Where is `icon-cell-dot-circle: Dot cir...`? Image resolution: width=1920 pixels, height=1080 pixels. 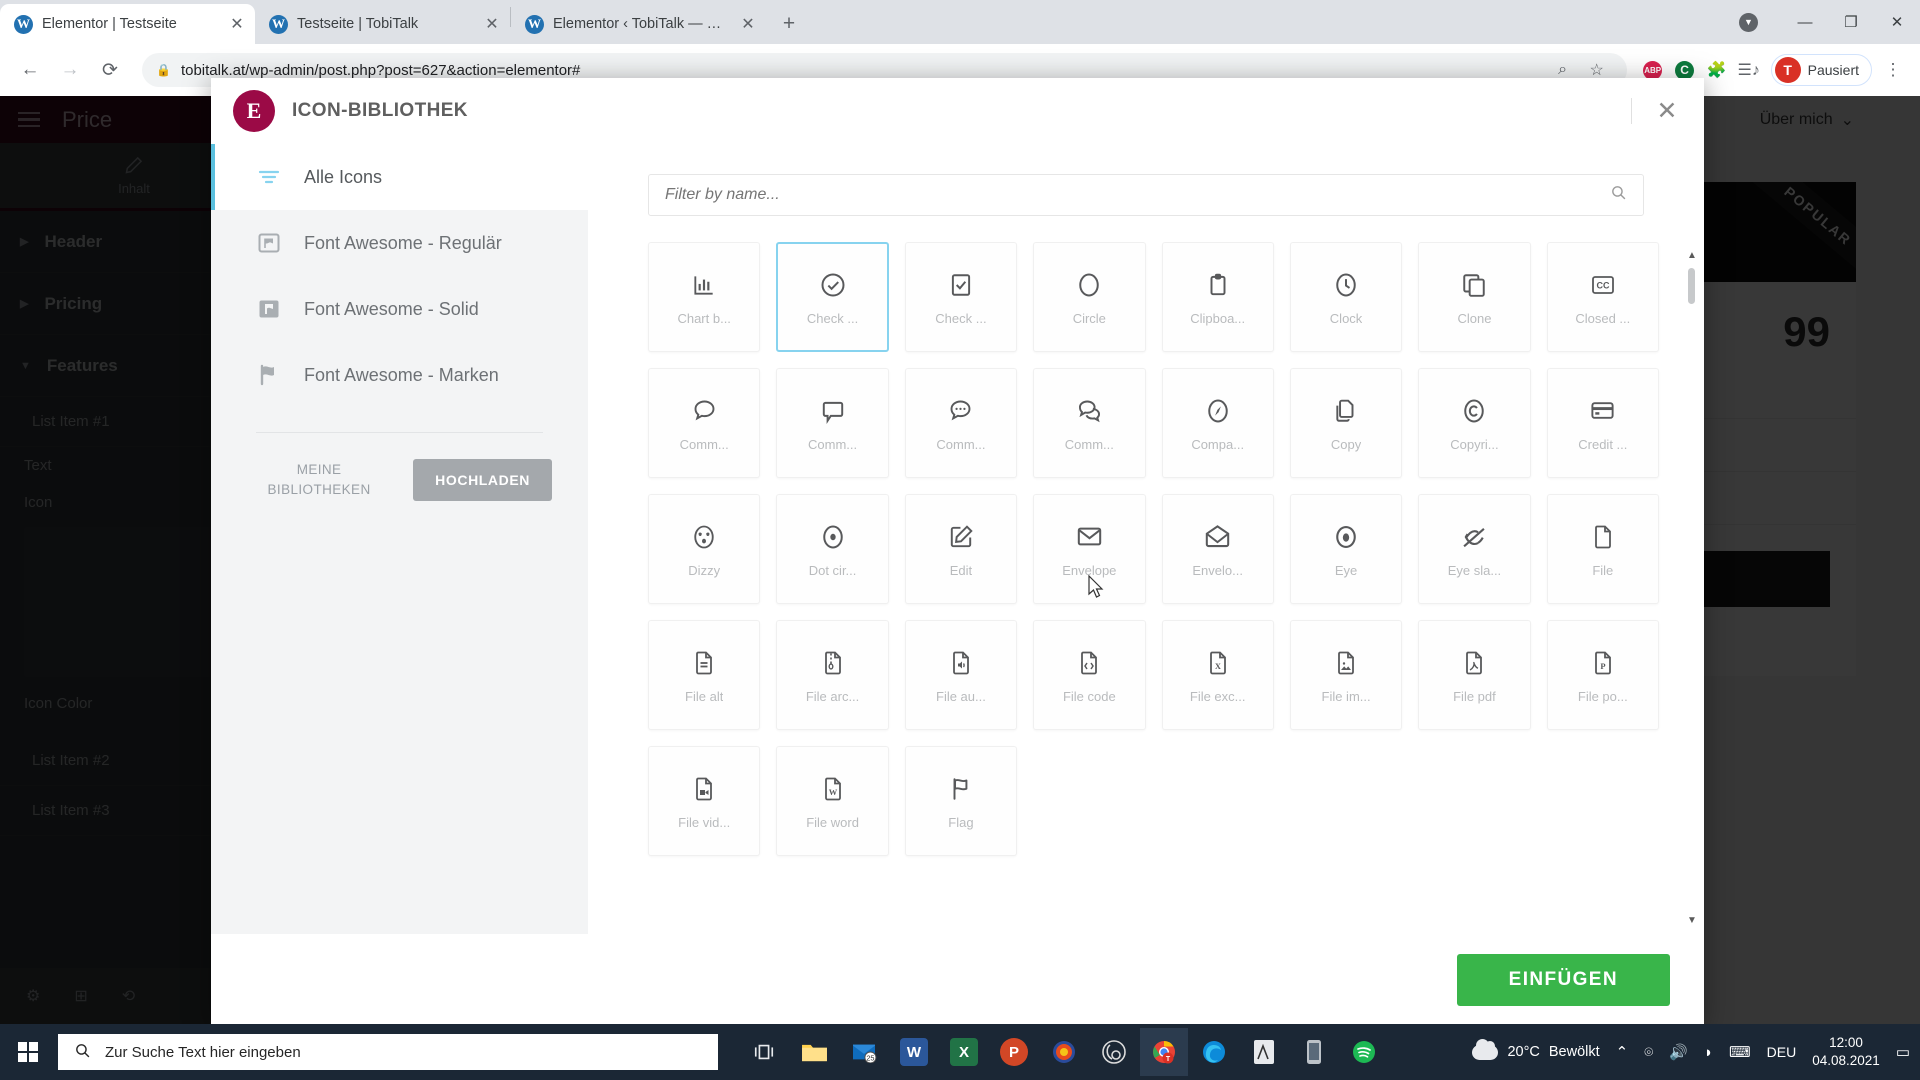 icon-cell-dot-circle: Dot cir... is located at coordinates (832, 549).